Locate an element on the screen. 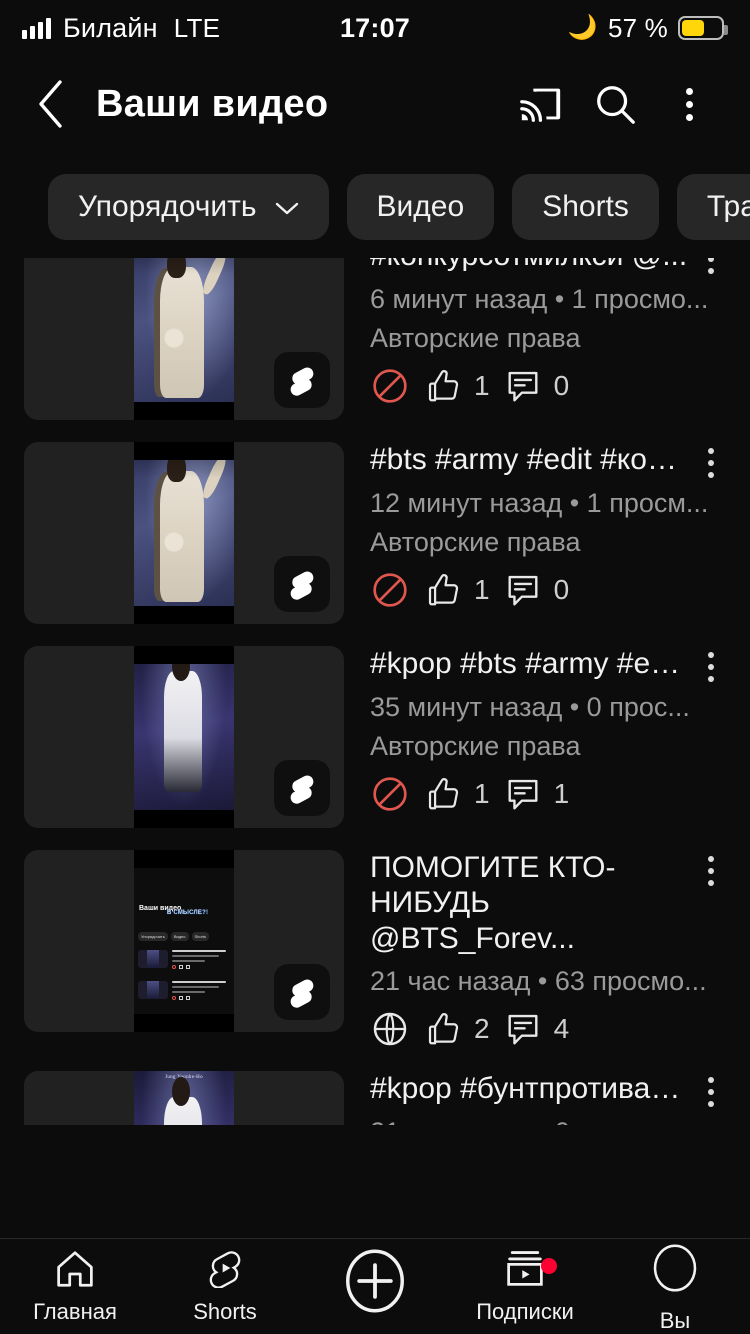  filter-chip-row: Упорядочить Видео Shorts Трансл is located at coordinates (375, 205).